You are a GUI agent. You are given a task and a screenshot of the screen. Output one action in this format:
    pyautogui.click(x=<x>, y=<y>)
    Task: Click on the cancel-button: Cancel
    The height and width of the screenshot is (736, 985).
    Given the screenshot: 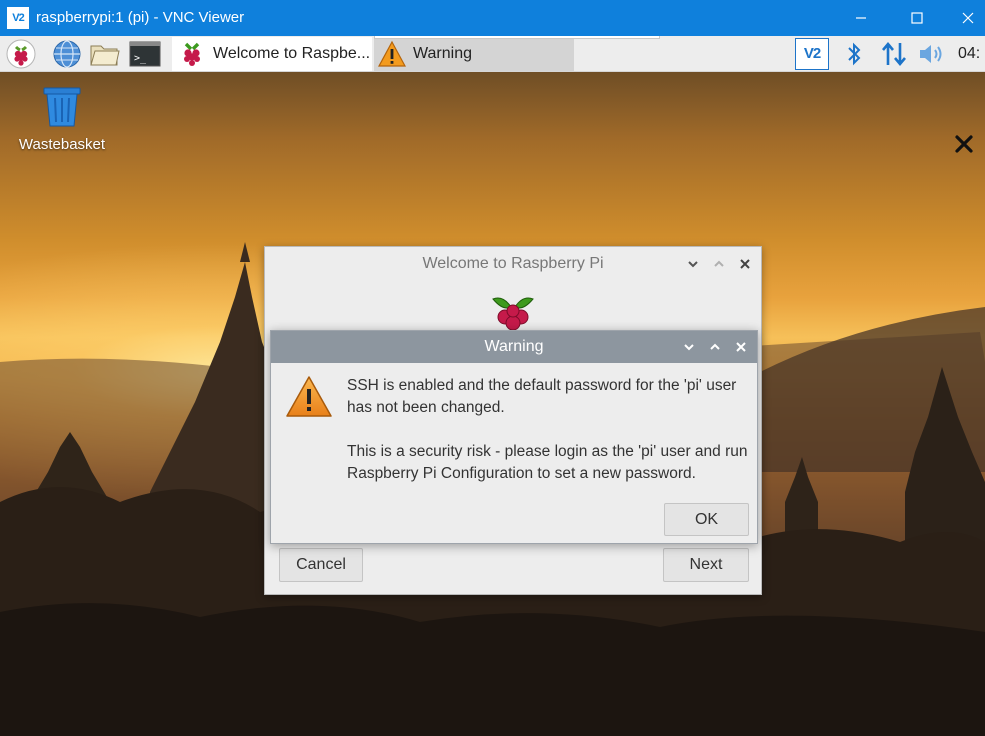 What is the action you would take?
    pyautogui.click(x=321, y=565)
    